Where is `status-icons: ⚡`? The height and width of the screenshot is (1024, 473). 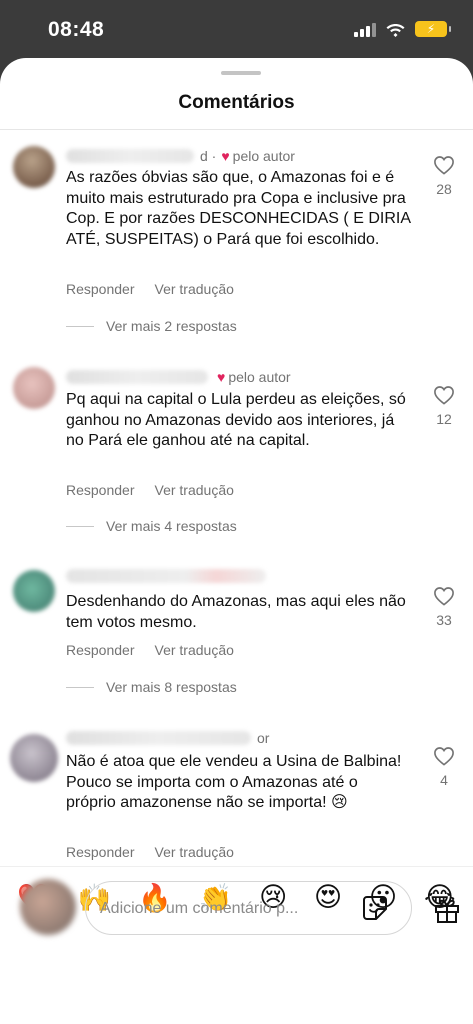 status-icons: ⚡ is located at coordinates (402, 29).